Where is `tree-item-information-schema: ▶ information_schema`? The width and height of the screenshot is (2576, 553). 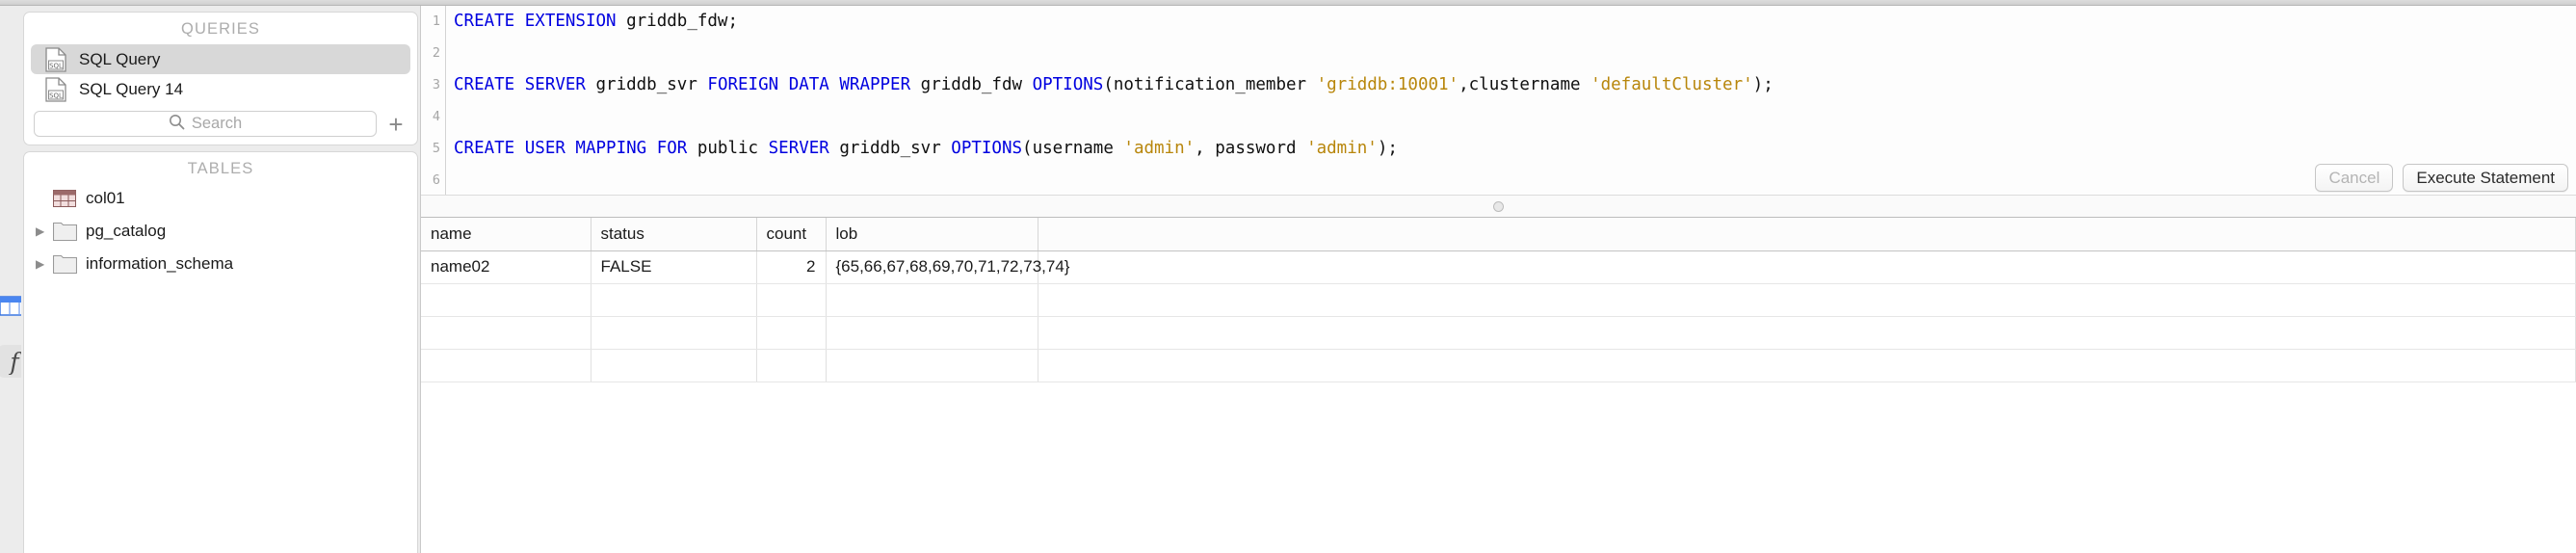
tree-item-information-schema: ▶ information_schema is located at coordinates (220, 264).